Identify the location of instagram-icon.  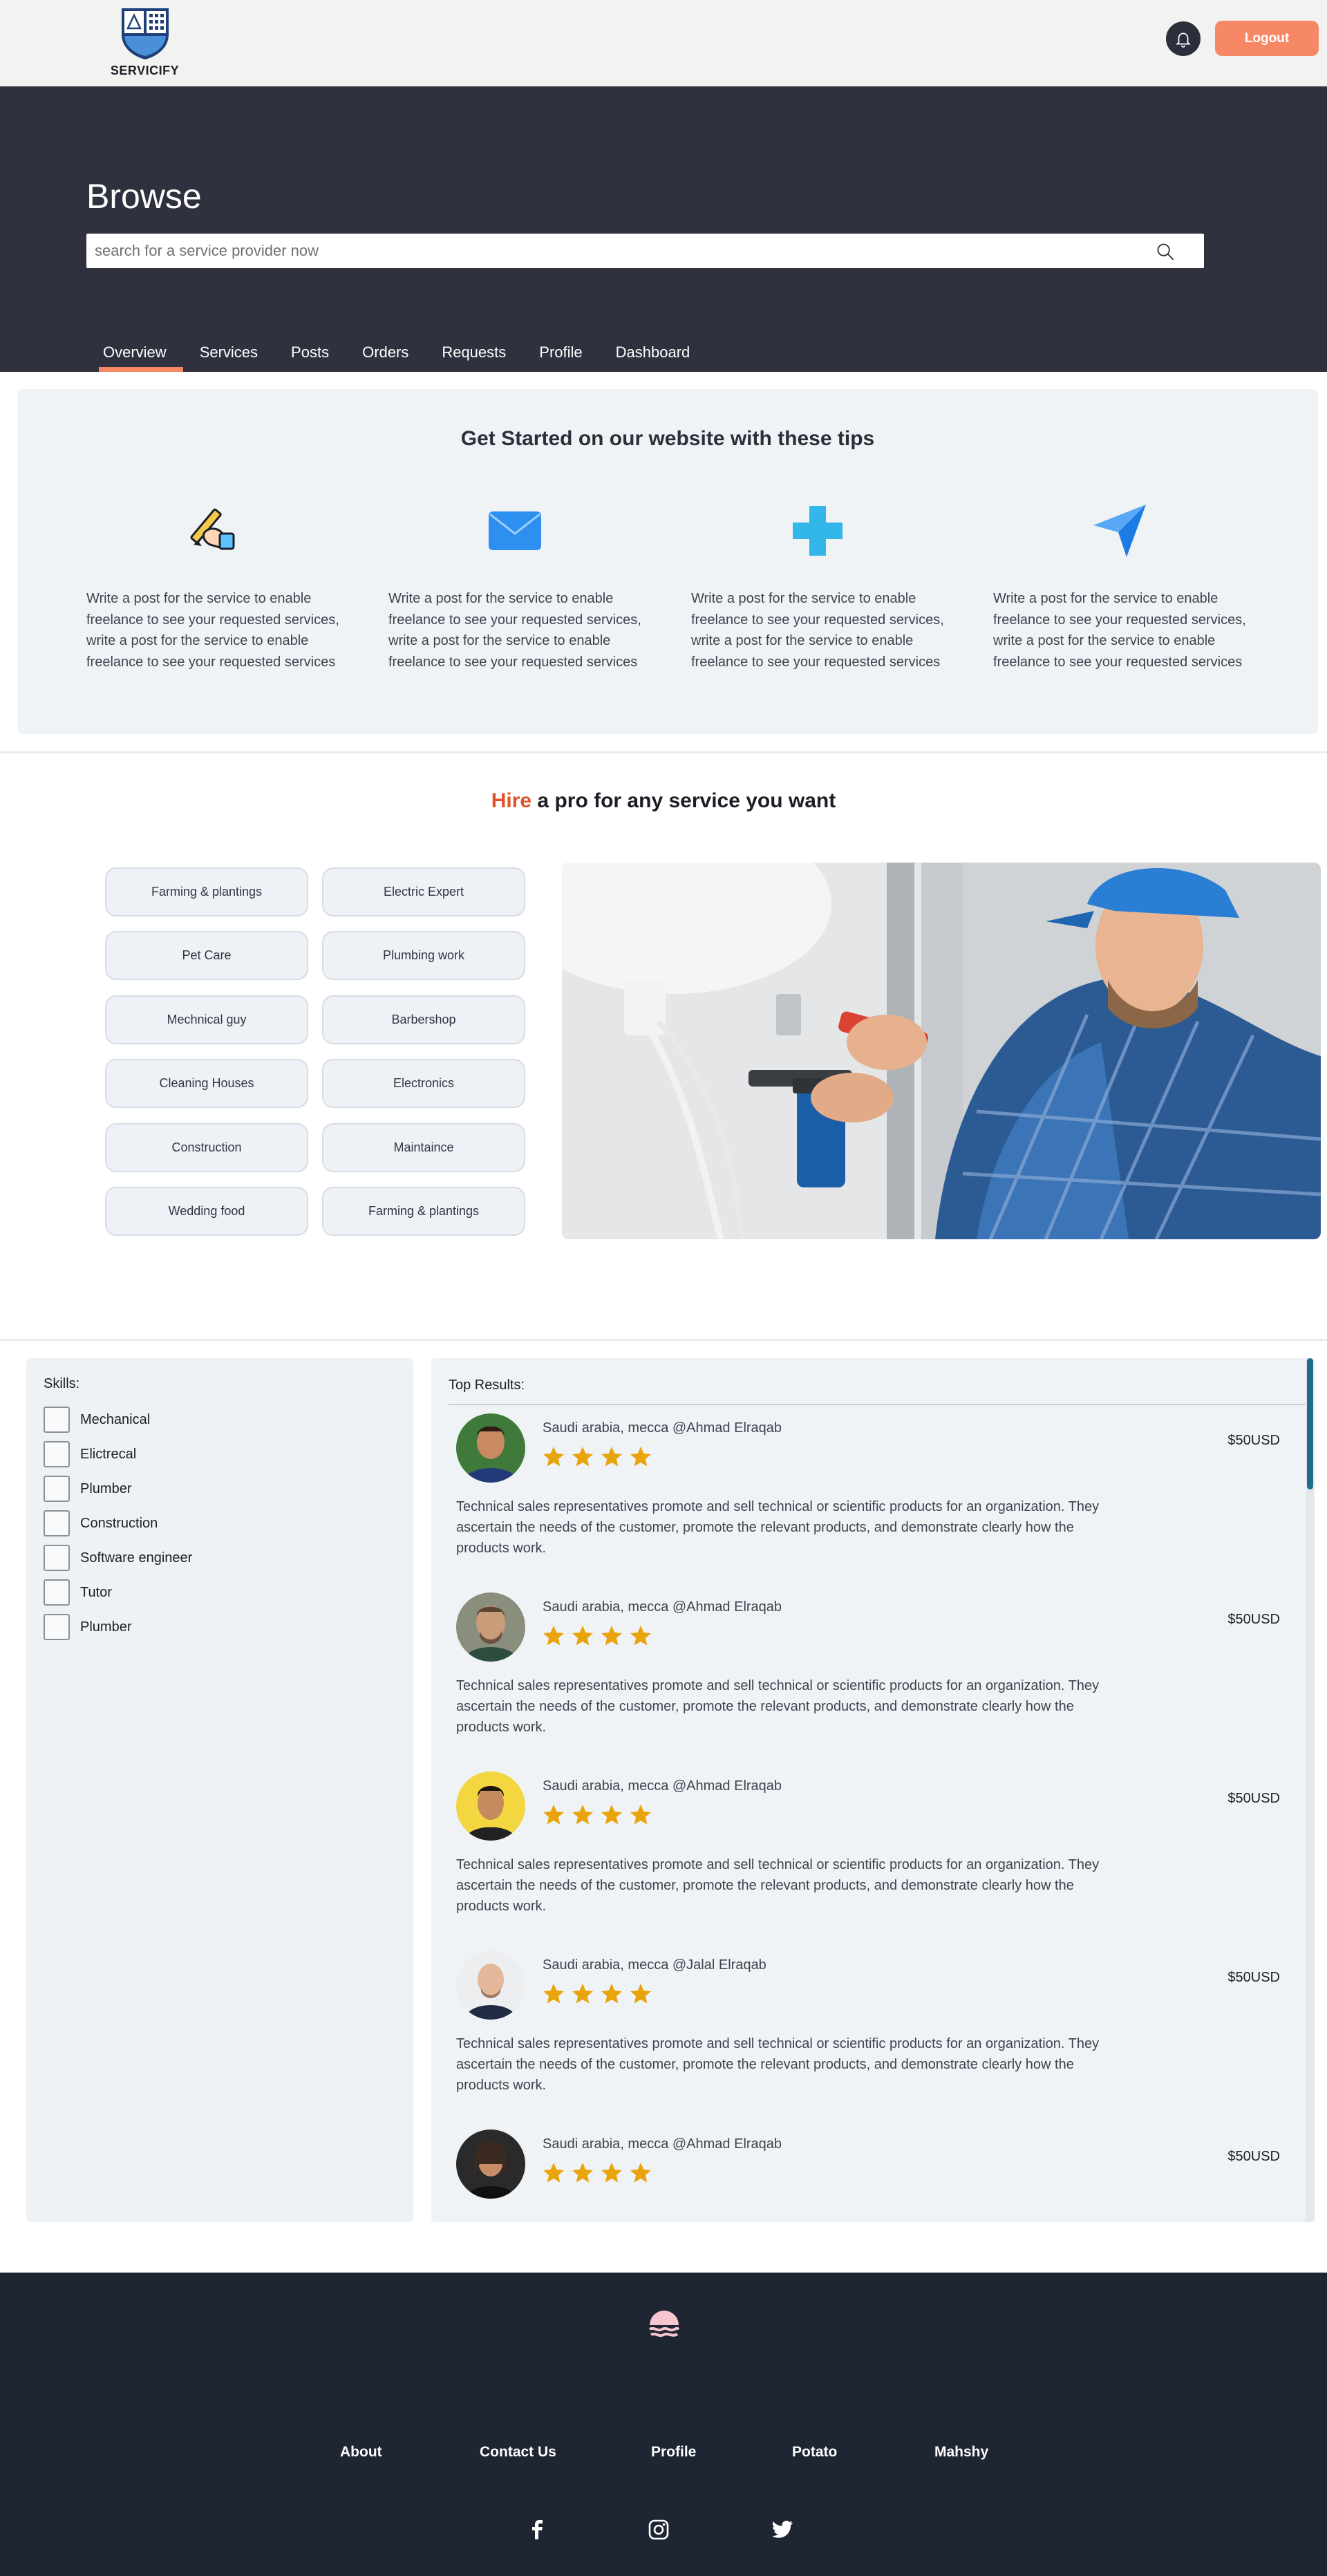
(659, 2529).